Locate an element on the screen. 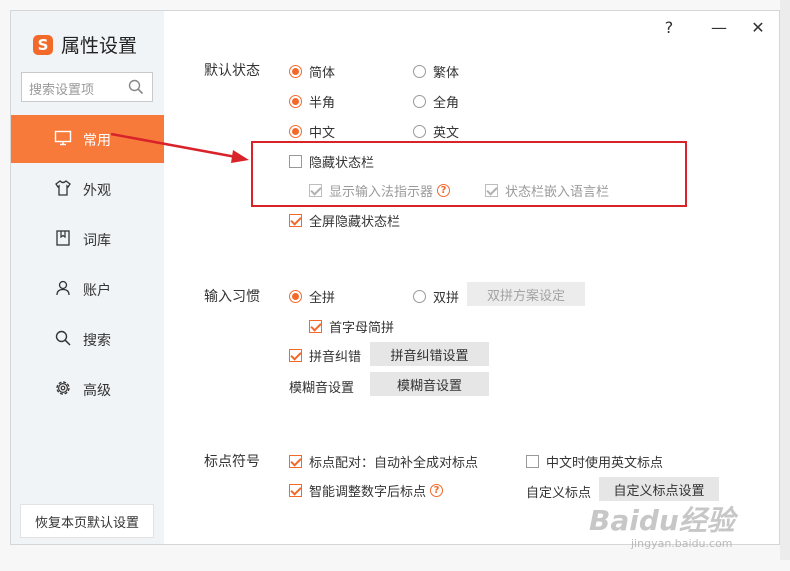  pinyin-correction-settings-button: 拼音纠错设置 is located at coordinates (429, 354).